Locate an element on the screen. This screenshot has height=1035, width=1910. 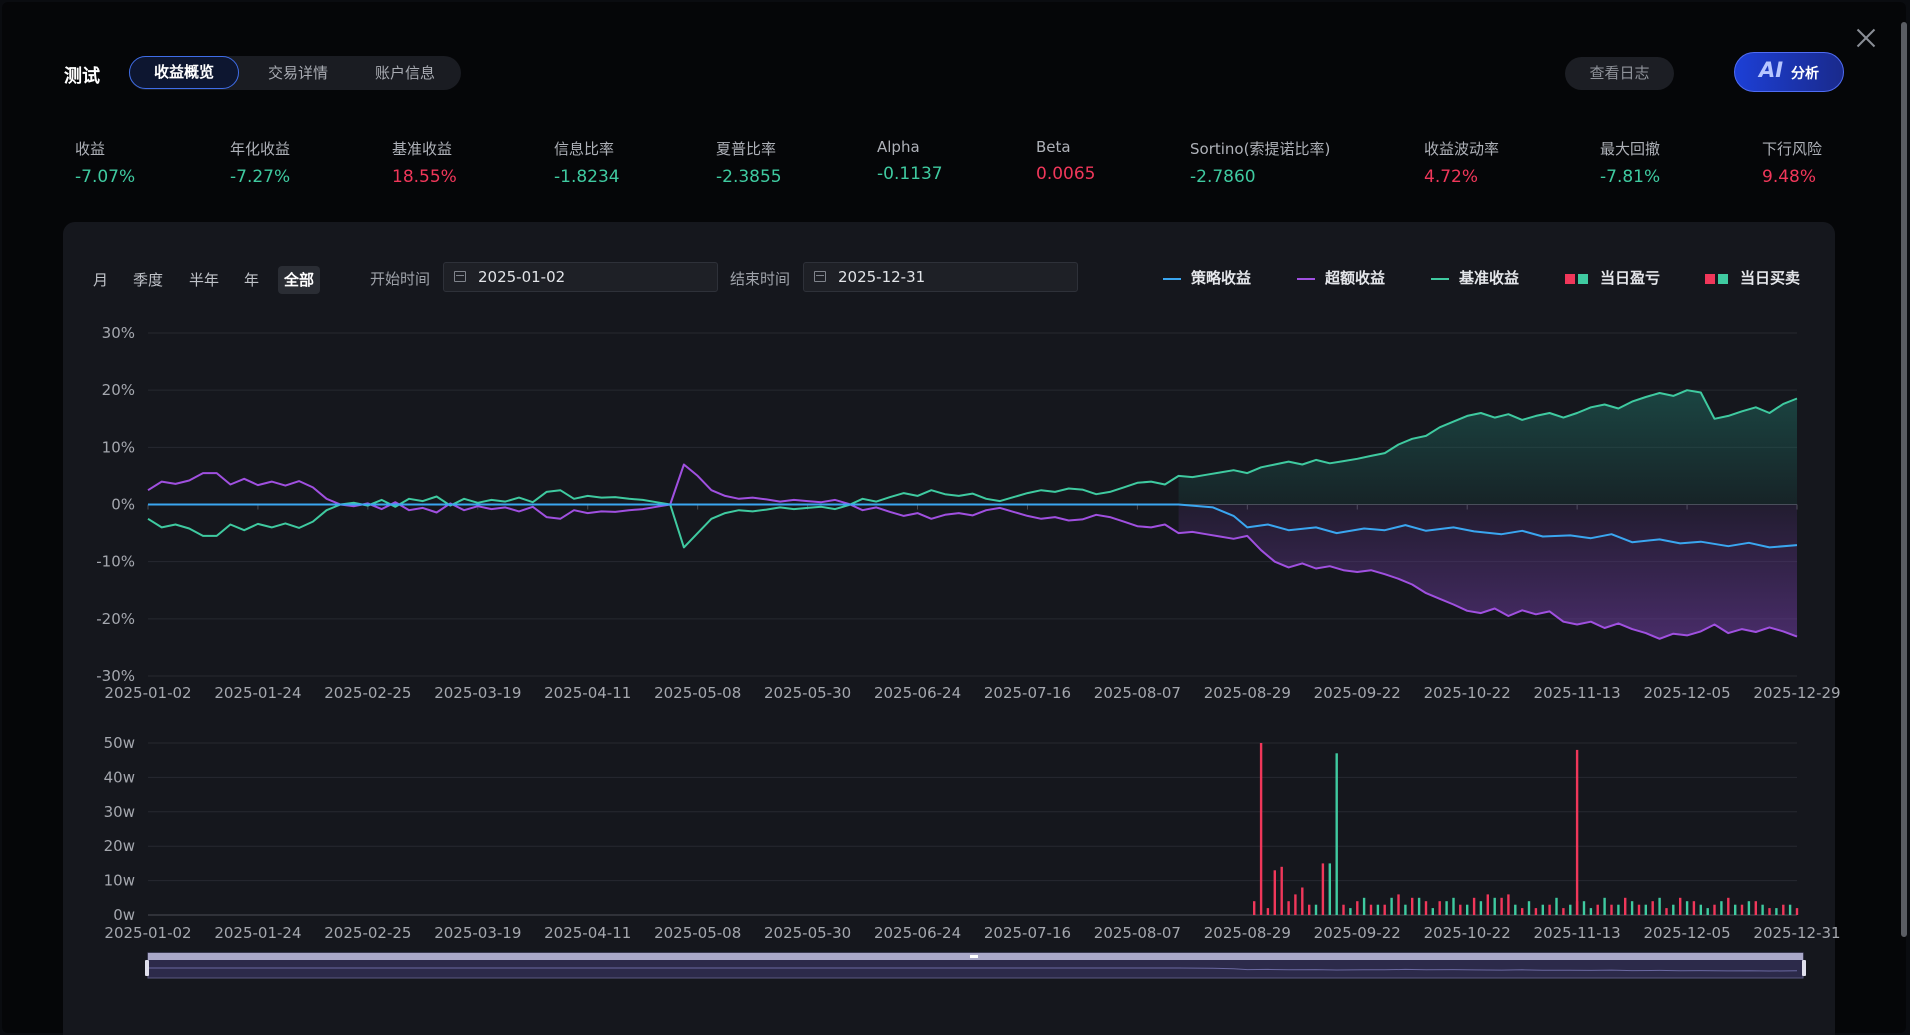
x-tick-label: 2025-12-31 is located at coordinates (1796, 933).